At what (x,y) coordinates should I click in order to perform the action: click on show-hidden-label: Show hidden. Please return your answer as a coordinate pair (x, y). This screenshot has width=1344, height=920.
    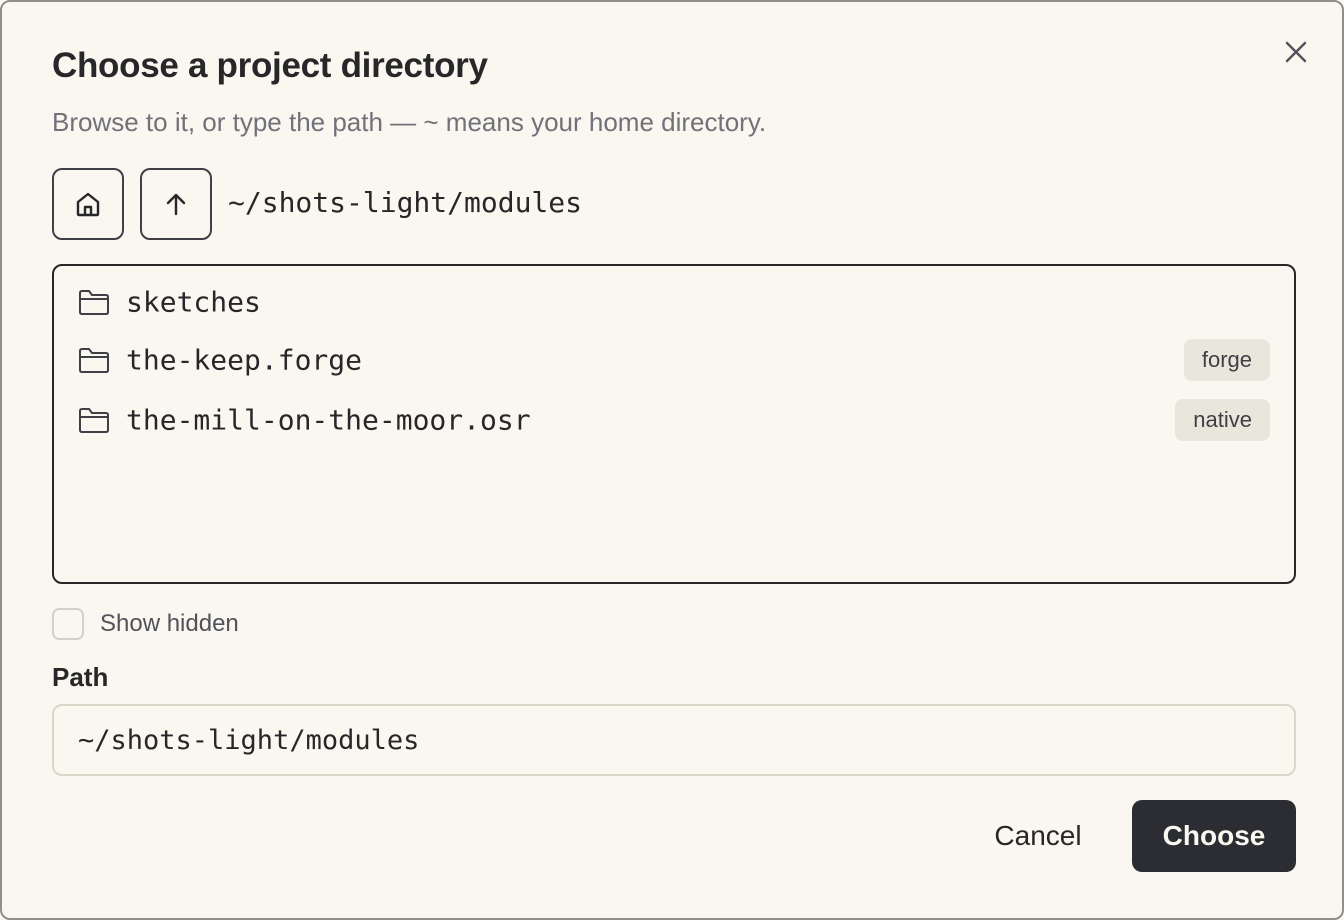
    Looking at the image, I should click on (169, 623).